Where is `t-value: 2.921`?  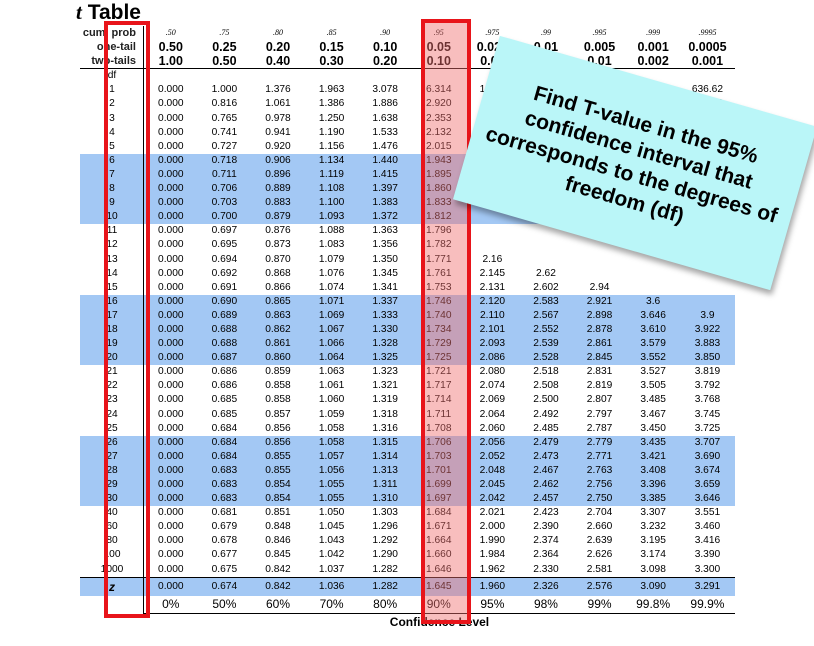 t-value: 2.921 is located at coordinates (599, 301).